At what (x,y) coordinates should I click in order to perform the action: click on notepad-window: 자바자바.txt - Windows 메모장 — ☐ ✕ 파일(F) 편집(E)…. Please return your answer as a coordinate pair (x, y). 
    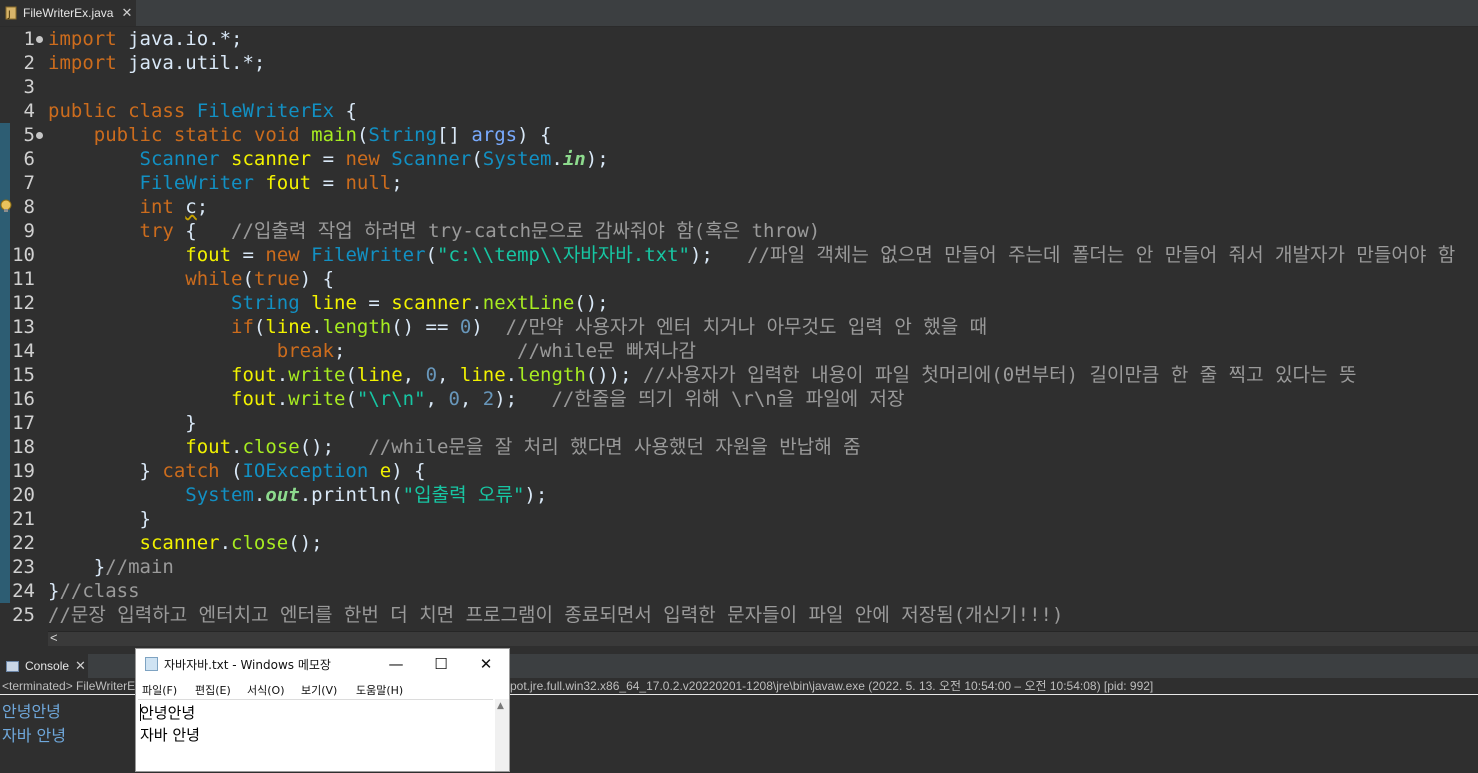
    Looking at the image, I should click on (322, 710).